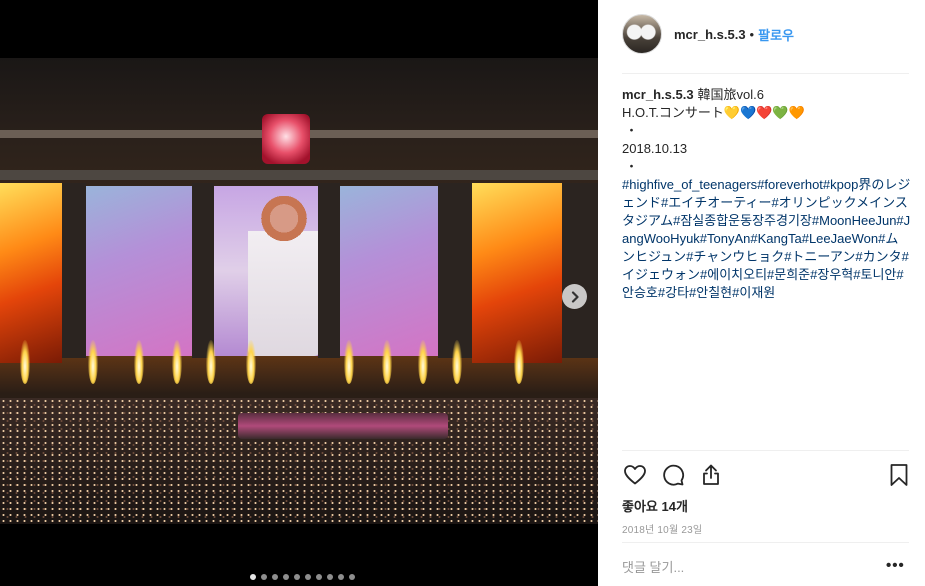 Image resolution: width=925 pixels, height=586 pixels. Describe the element at coordinates (713, 112) in the screenshot. I see `caption-line: H.O.T.コンサート💛💙❤️💚🧡` at that location.